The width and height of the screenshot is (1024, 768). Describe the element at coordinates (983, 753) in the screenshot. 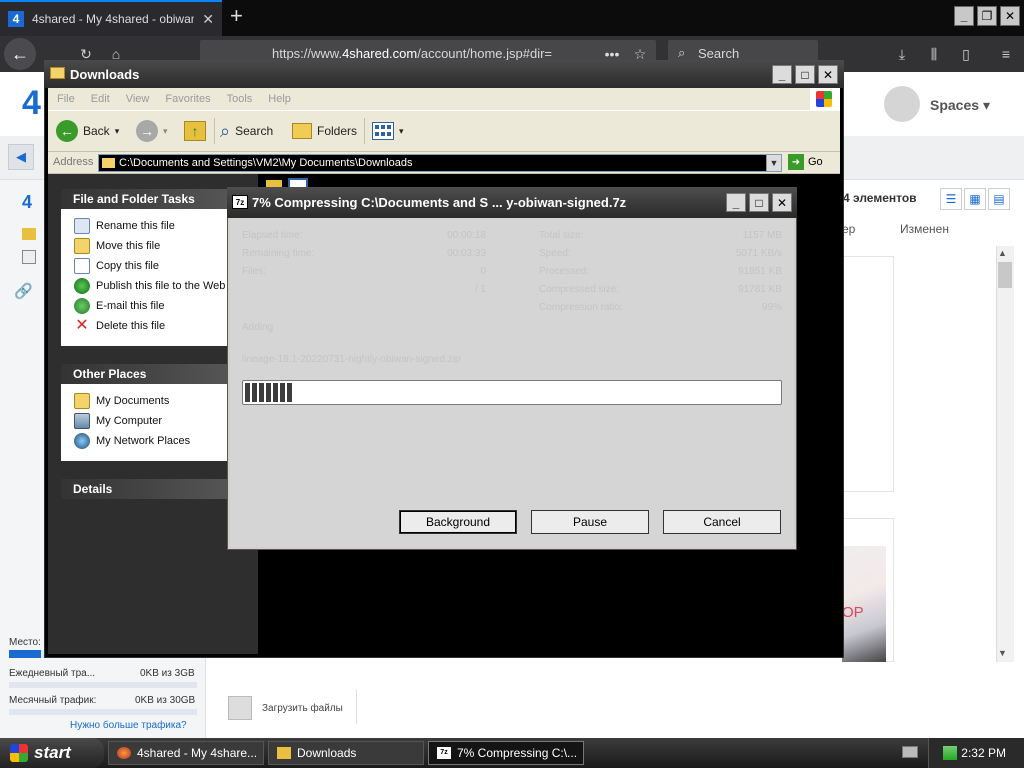

I see `clock: 2:32 PM` at that location.